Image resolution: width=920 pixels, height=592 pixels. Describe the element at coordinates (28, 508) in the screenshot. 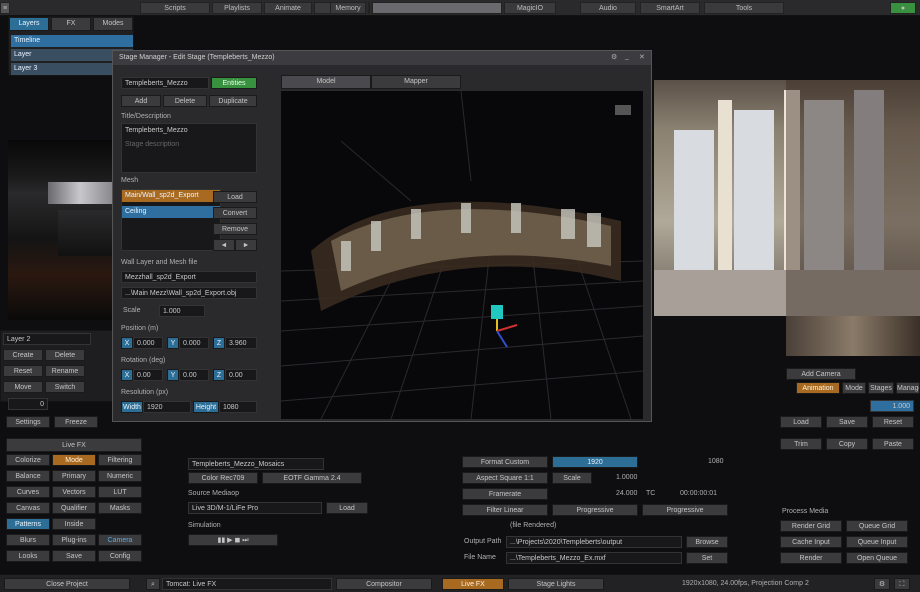

I see `fx-canvas: Canvas` at that location.